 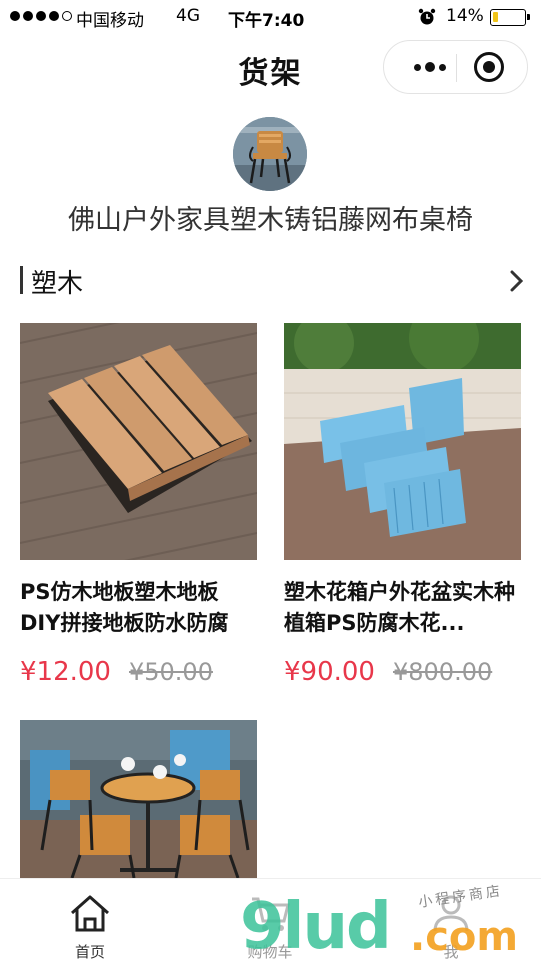 I want to click on status-bar: 中国移动 4G 下午7:40 14%, so click(x=270, y=18).